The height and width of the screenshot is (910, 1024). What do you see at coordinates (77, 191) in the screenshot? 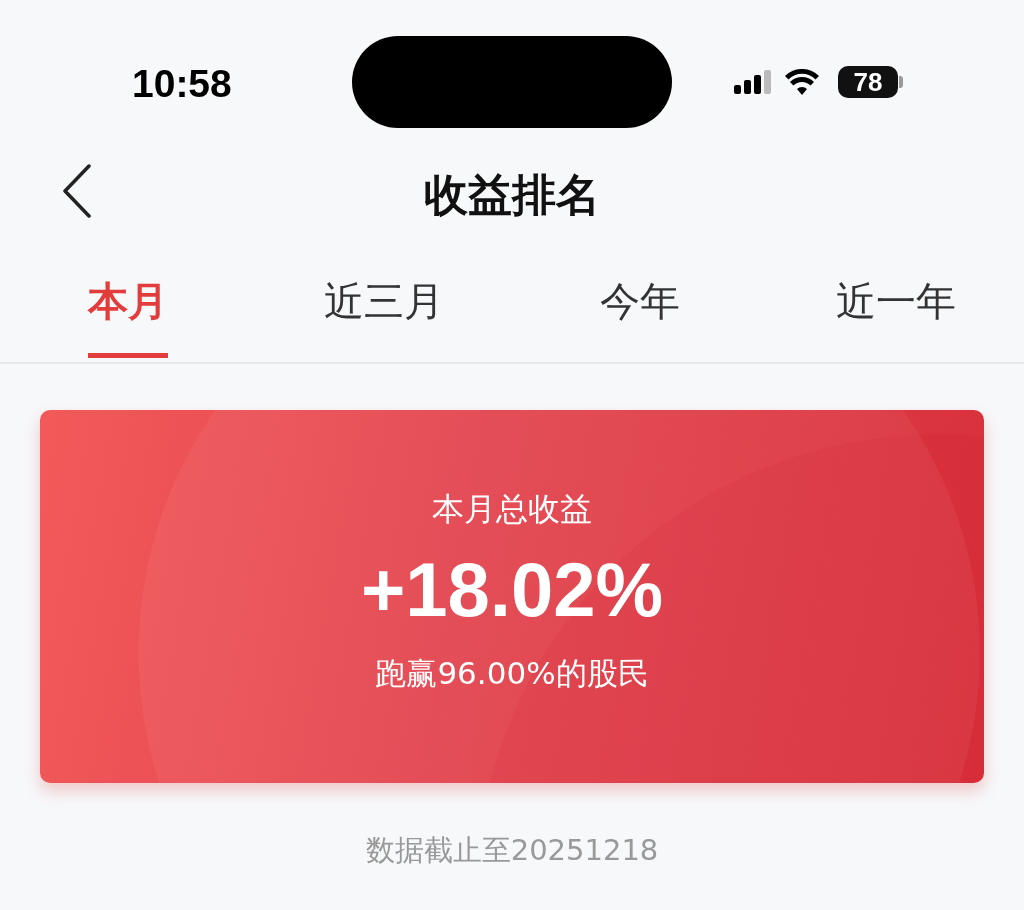
I see `back-chevron-icon` at bounding box center [77, 191].